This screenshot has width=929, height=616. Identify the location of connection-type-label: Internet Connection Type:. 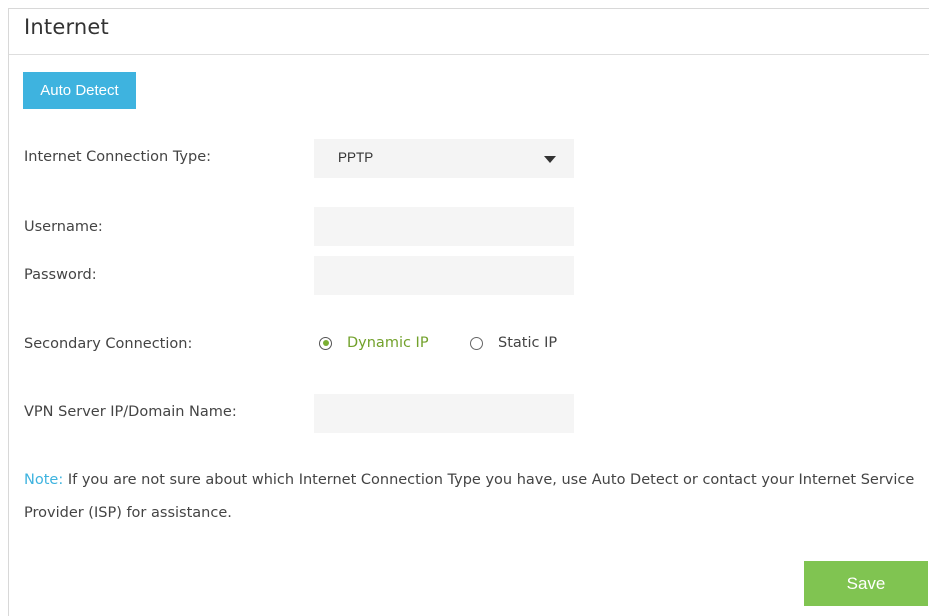
(118, 157).